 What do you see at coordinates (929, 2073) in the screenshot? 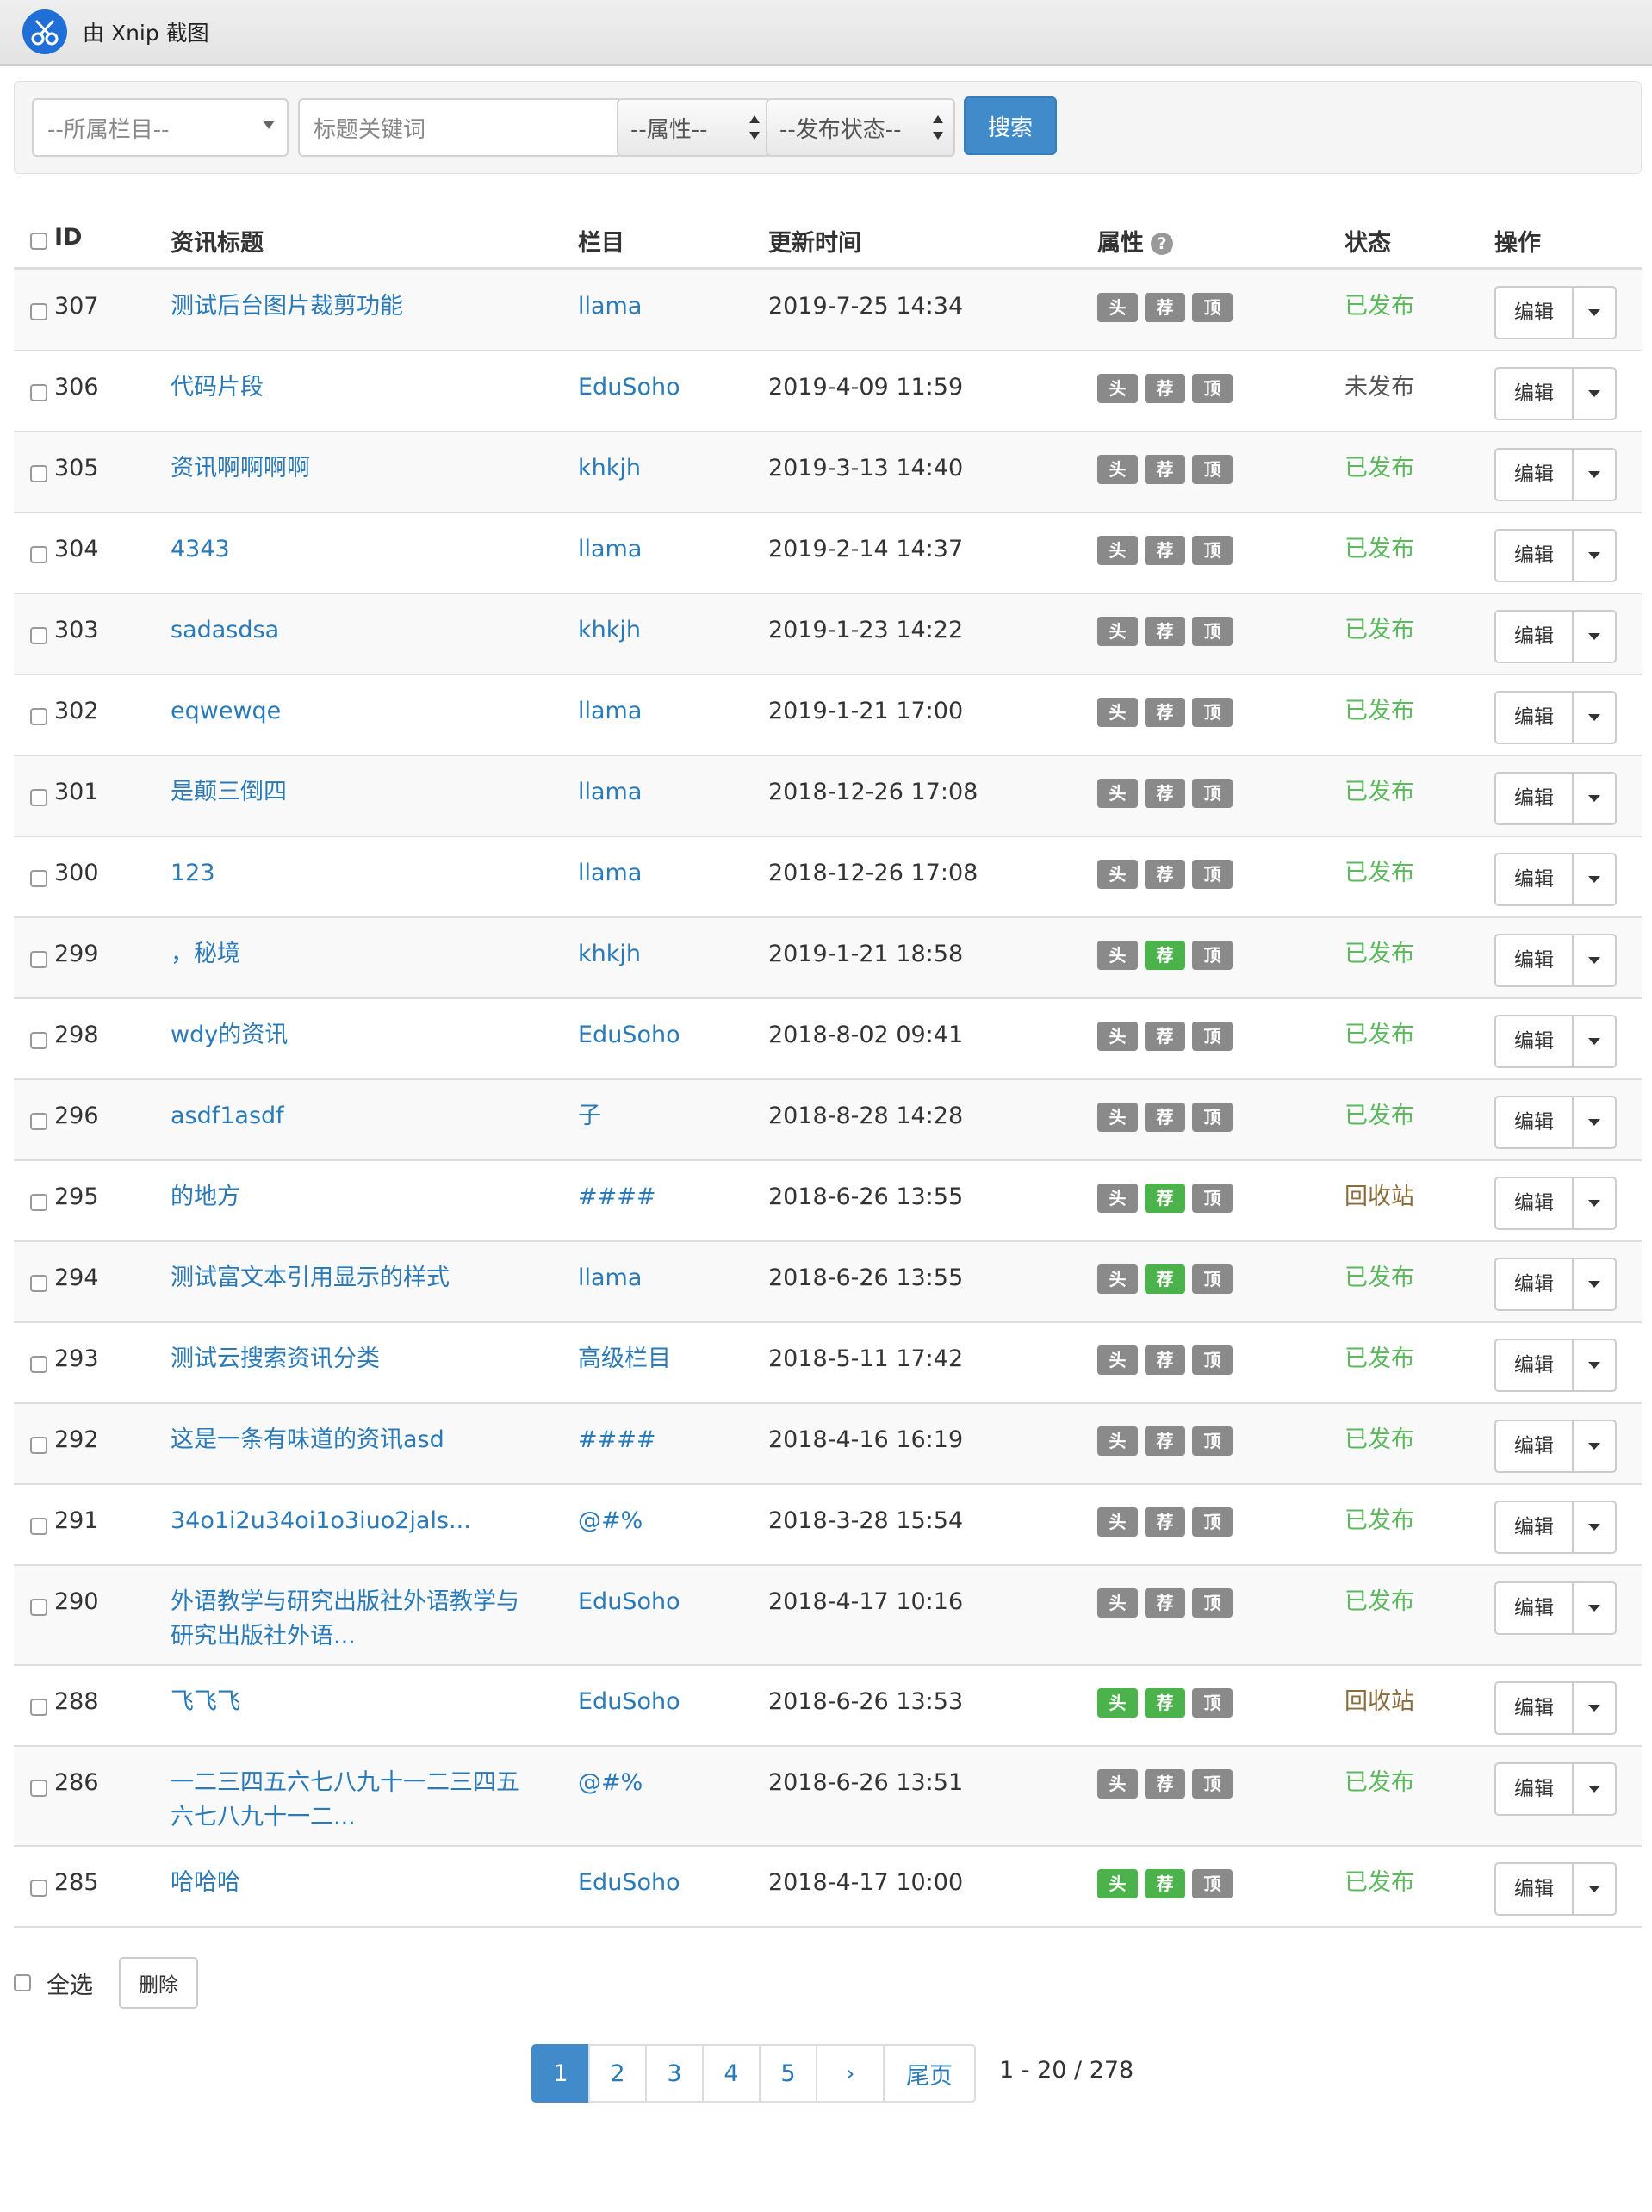
I see `last-page-button: 尾页` at bounding box center [929, 2073].